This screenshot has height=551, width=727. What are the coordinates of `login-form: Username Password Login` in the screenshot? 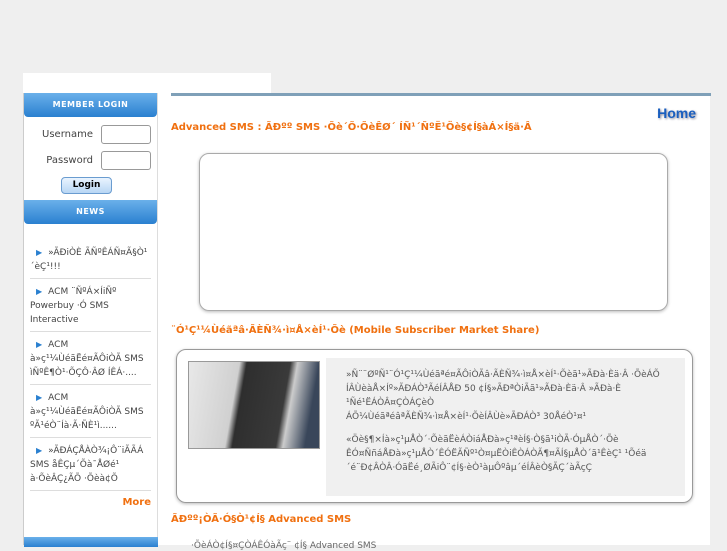 It's located at (90, 158).